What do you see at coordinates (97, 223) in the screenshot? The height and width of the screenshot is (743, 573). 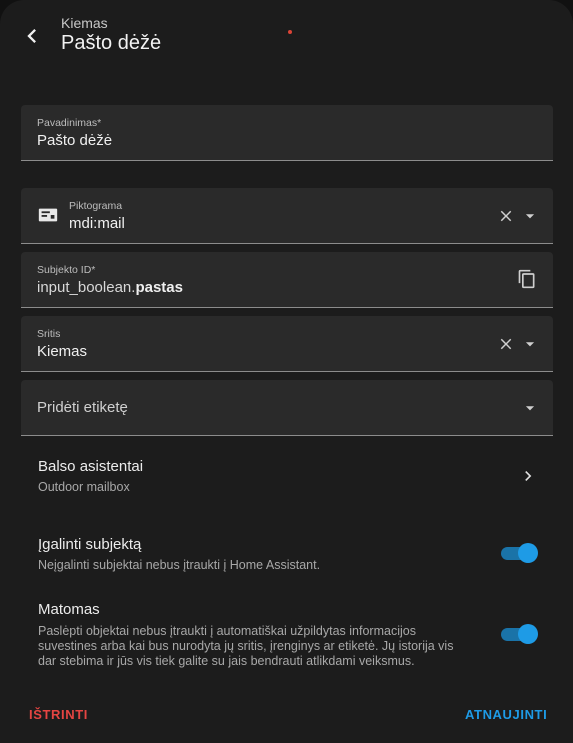 I see `icon-field-value: mdi:mail` at bounding box center [97, 223].